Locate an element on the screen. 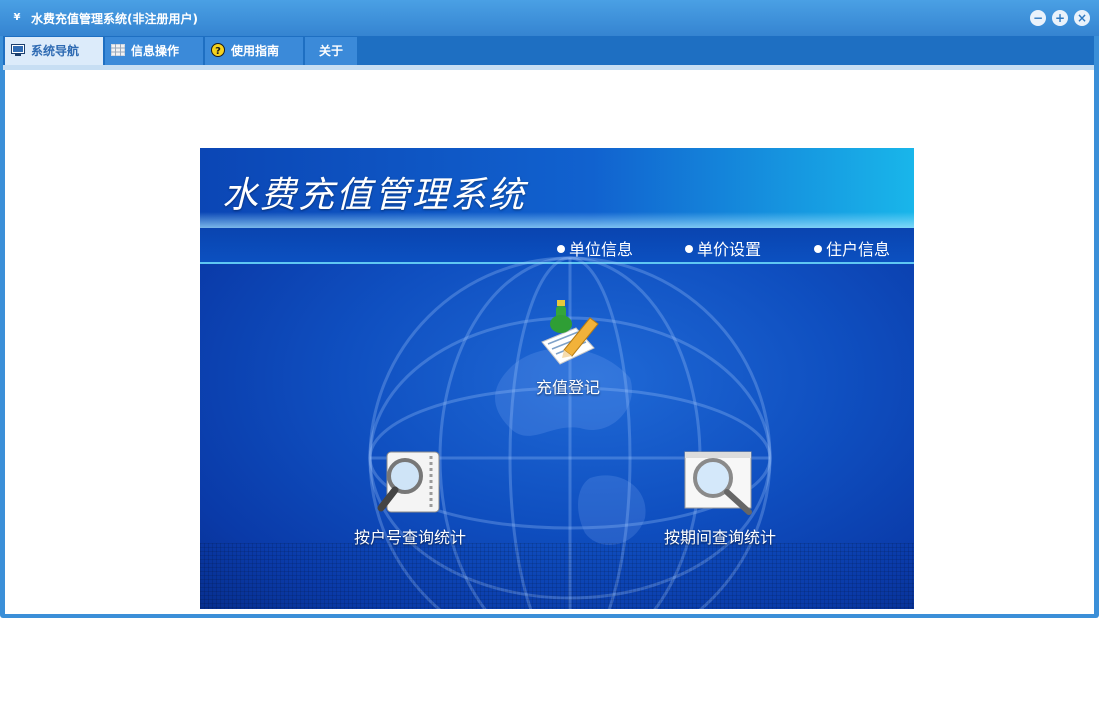 This screenshot has width=1099, height=723. magnifier-document-icon is located at coordinates (408, 482).